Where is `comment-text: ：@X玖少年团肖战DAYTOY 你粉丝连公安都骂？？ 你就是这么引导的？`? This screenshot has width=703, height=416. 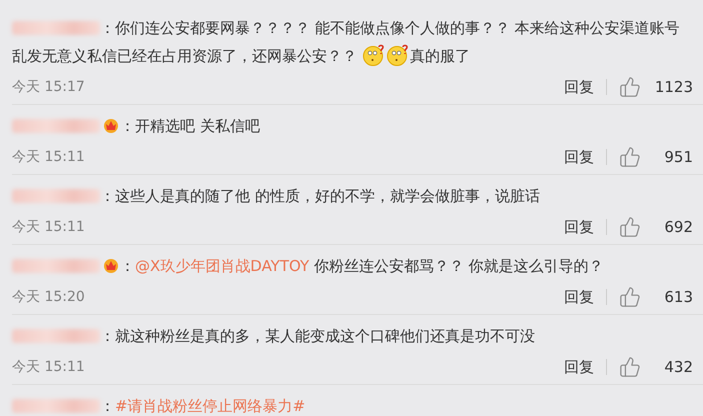 comment-text: ：@X玖少年团肖战DAYTOY 你粉丝连公安都骂？？ 你就是这么引导的？ is located at coordinates (357, 266).